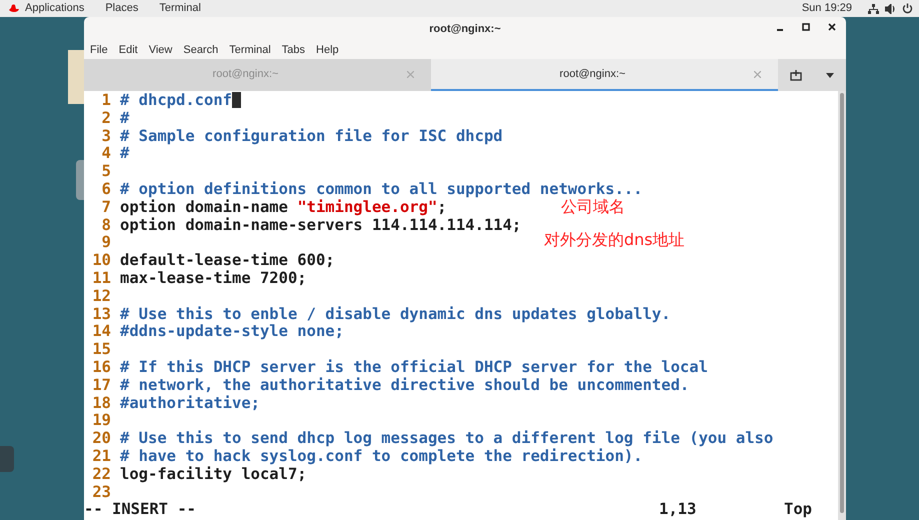  Describe the element at coordinates (873, 9) in the screenshot. I see `network-icon` at that location.